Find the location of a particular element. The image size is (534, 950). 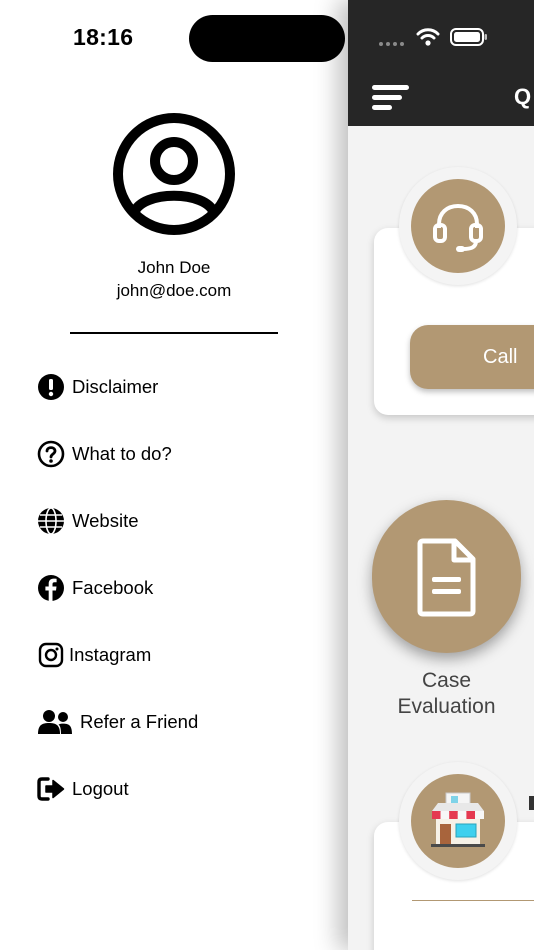

menu-icon is located at coordinates (391, 98).